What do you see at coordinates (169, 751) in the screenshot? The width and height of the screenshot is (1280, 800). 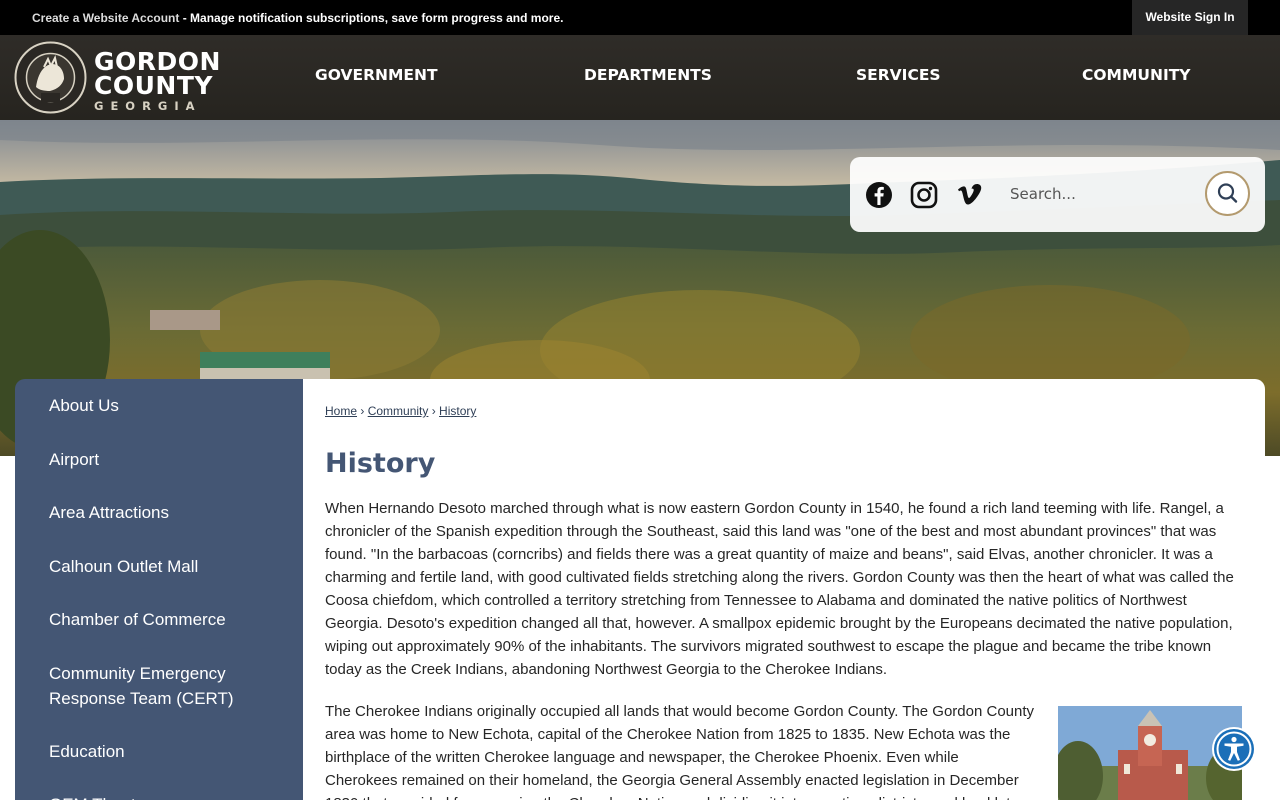 I see `sidebar-item-education: Education` at bounding box center [169, 751].